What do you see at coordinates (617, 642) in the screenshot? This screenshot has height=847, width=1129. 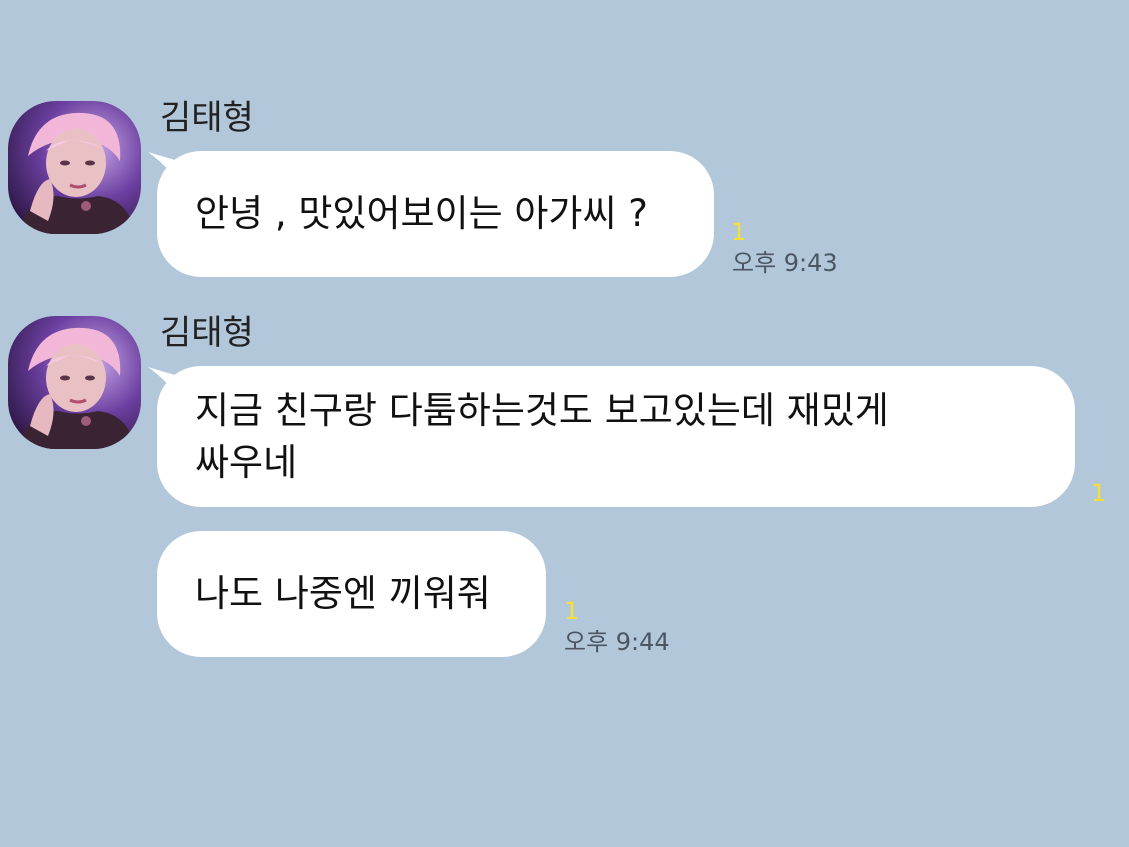 I see `message-timestamp: 오후 9:44` at bounding box center [617, 642].